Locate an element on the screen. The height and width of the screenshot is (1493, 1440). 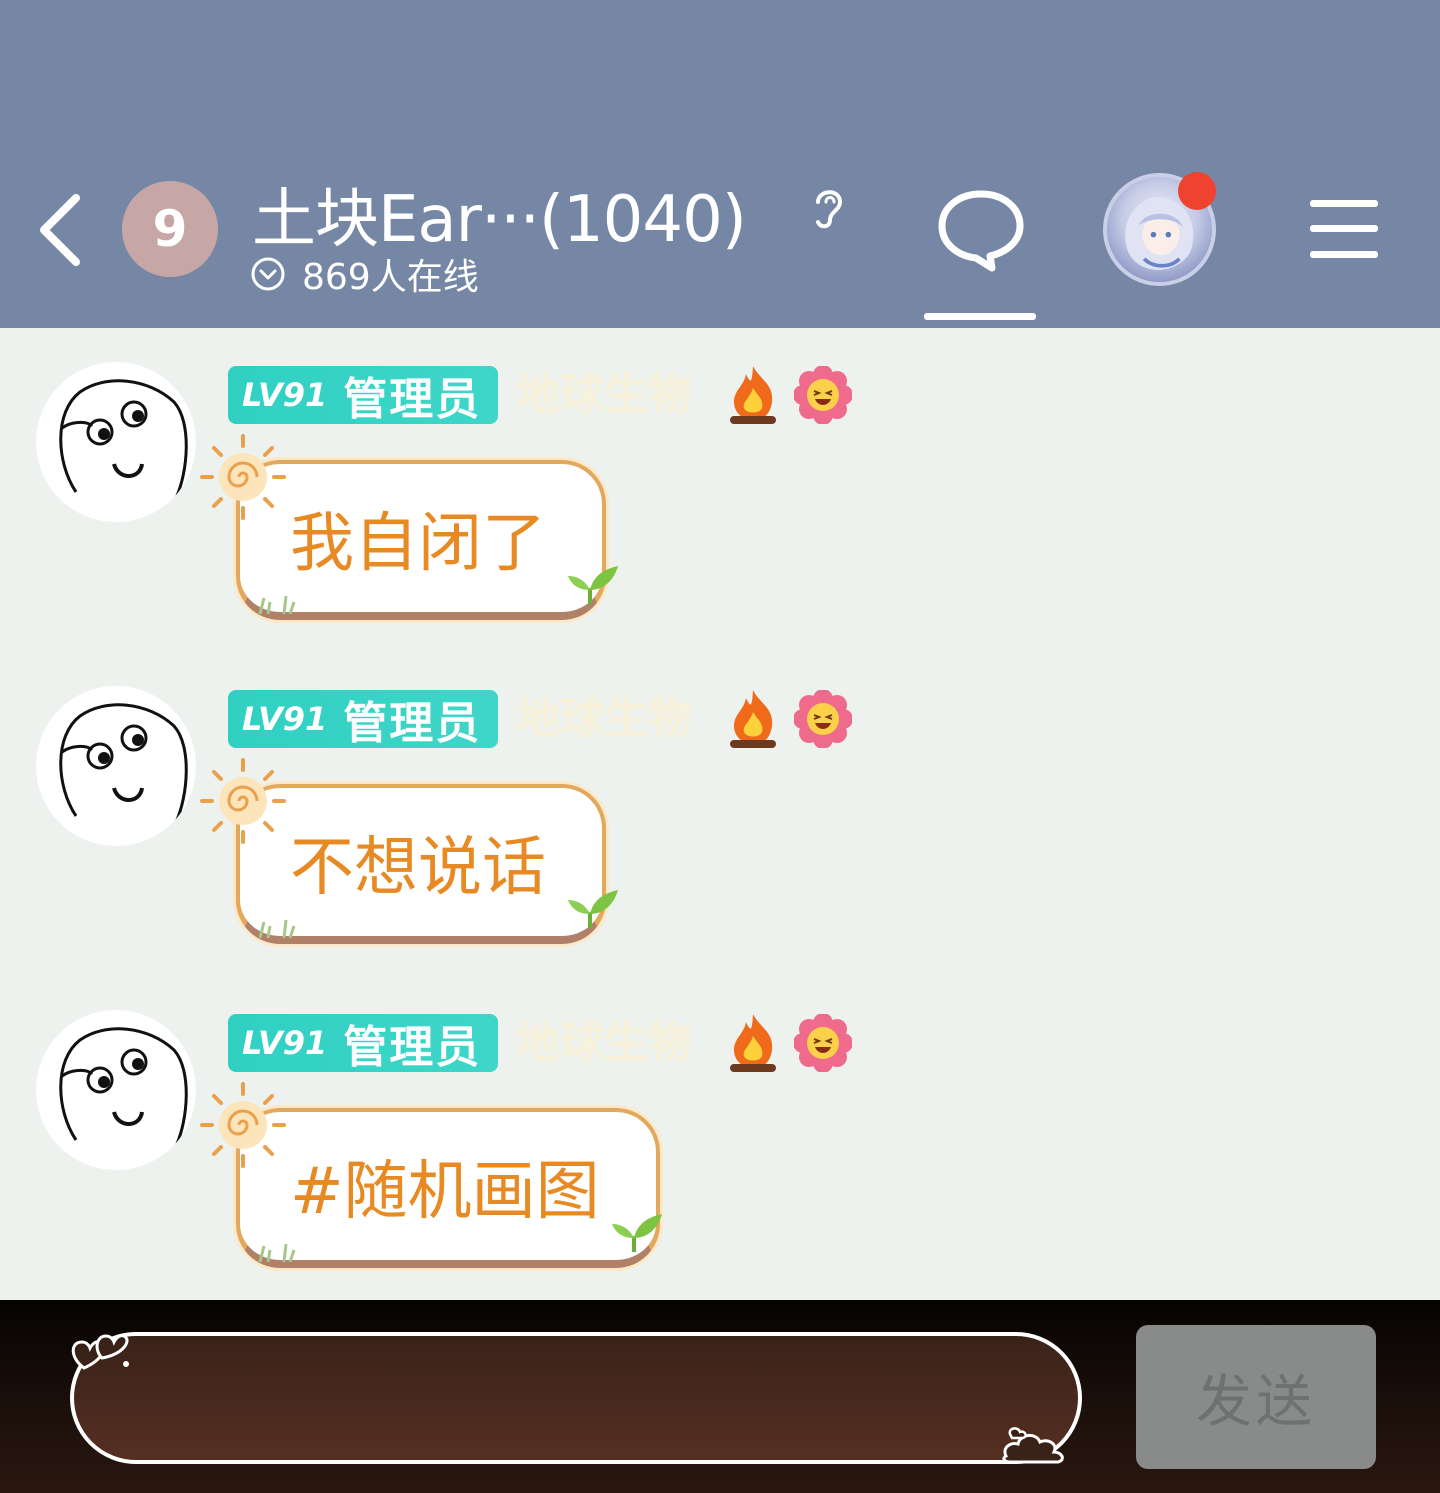
group-level-badge: 9 is located at coordinates (170, 229).